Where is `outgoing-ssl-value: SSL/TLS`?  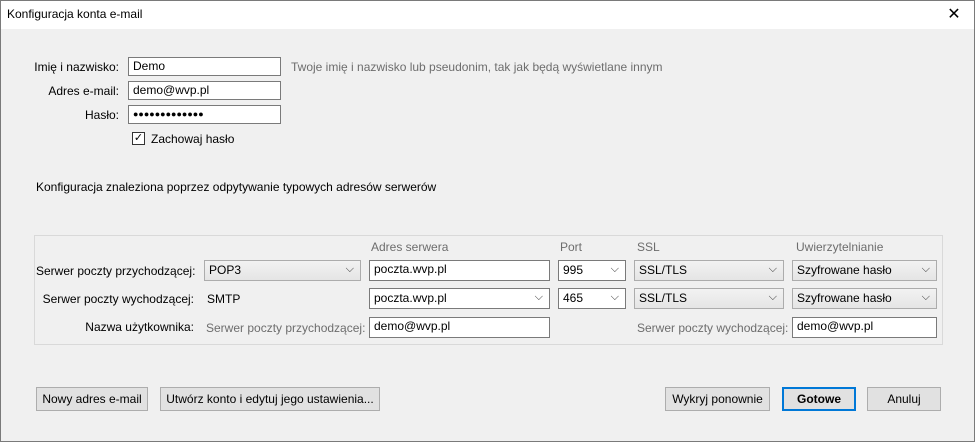
outgoing-ssl-value: SSL/TLS is located at coordinates (663, 298).